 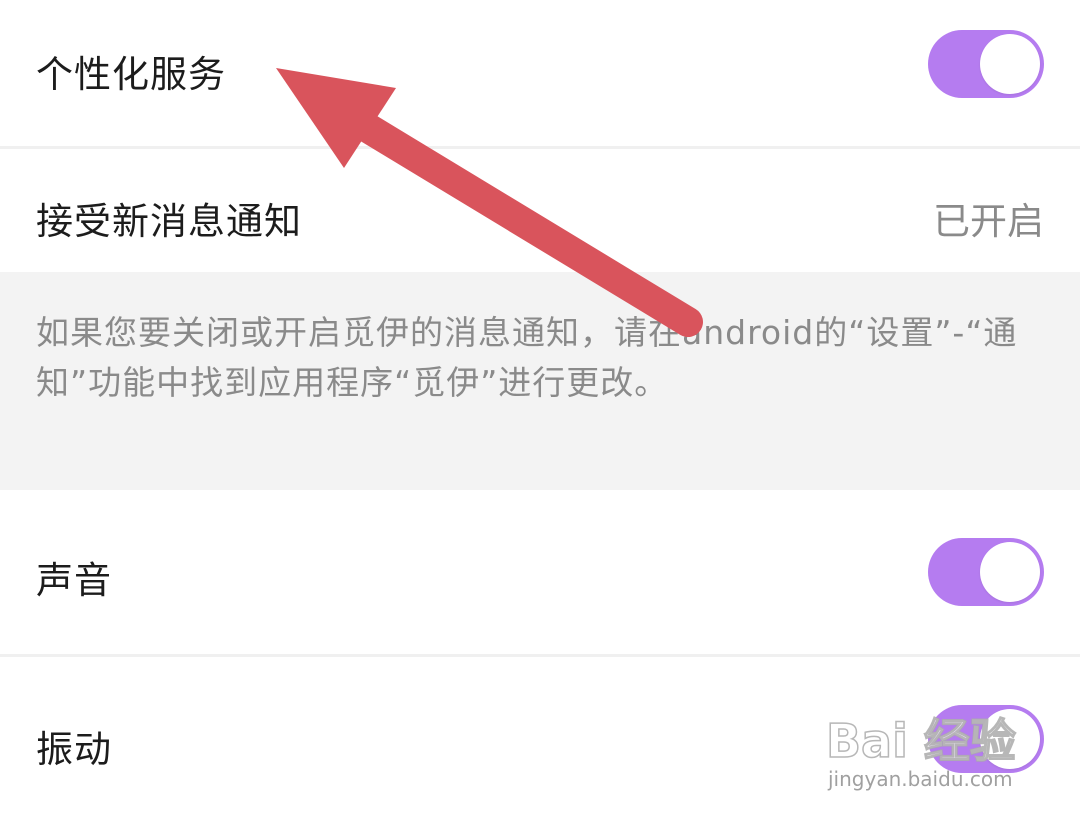 I want to click on setting-label-new-message-notification: 接受新消息通知, so click(x=169, y=221).